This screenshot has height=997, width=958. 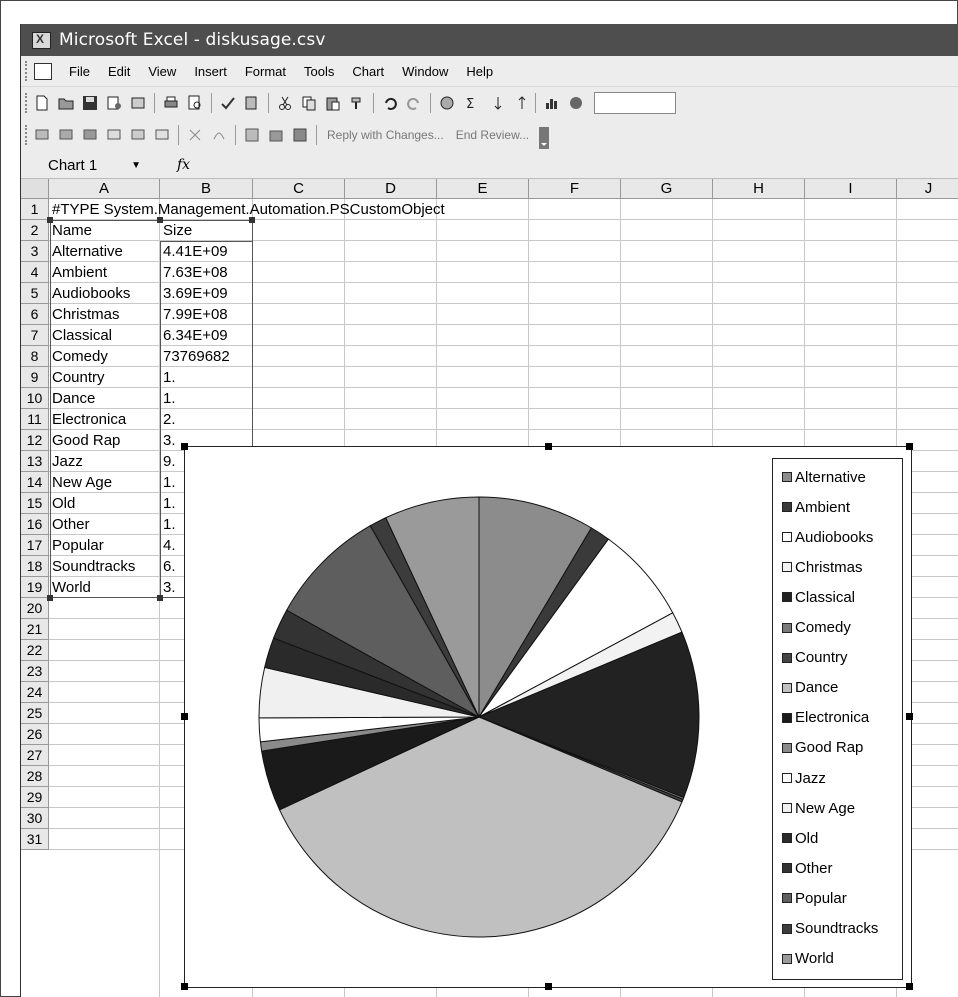 I want to click on show-ink-icon, so click(x=162, y=135).